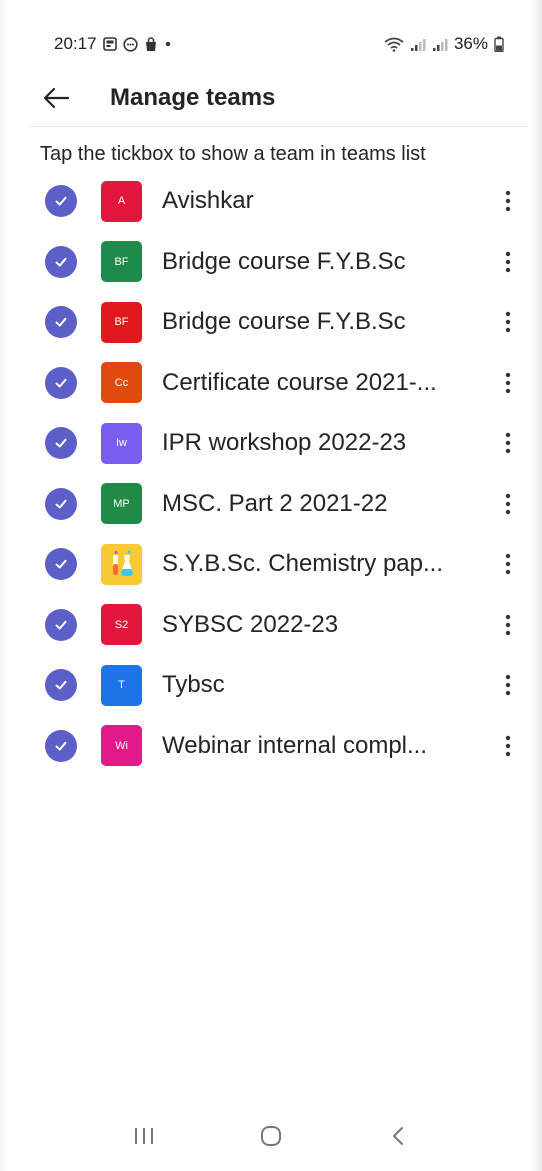 This screenshot has height=1171, width=542. I want to click on recent-apps-button, so click(144, 1136).